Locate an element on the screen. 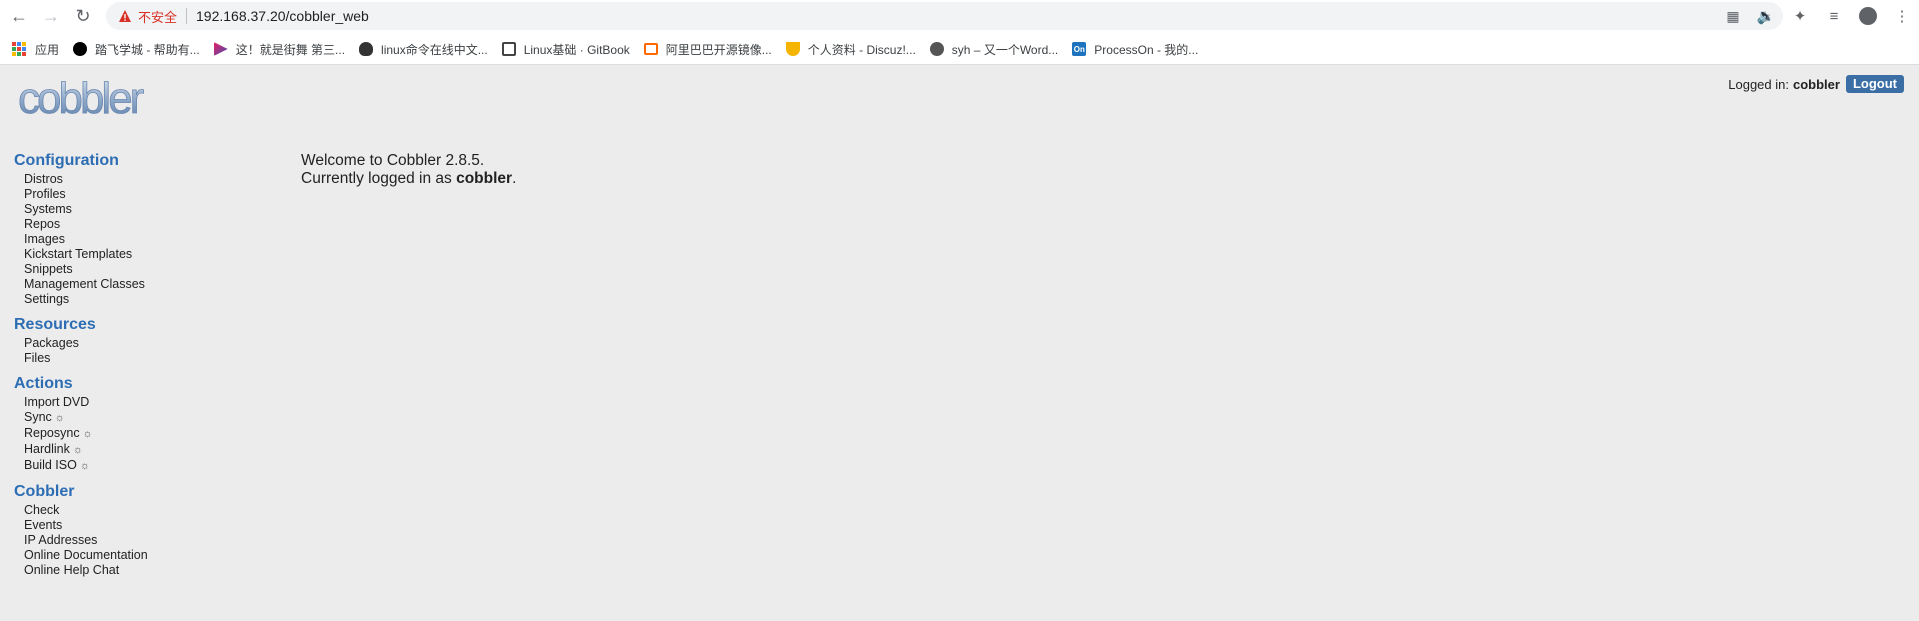 Image resolution: width=1919 pixels, height=621 pixels. username: cobbler is located at coordinates (1816, 84).